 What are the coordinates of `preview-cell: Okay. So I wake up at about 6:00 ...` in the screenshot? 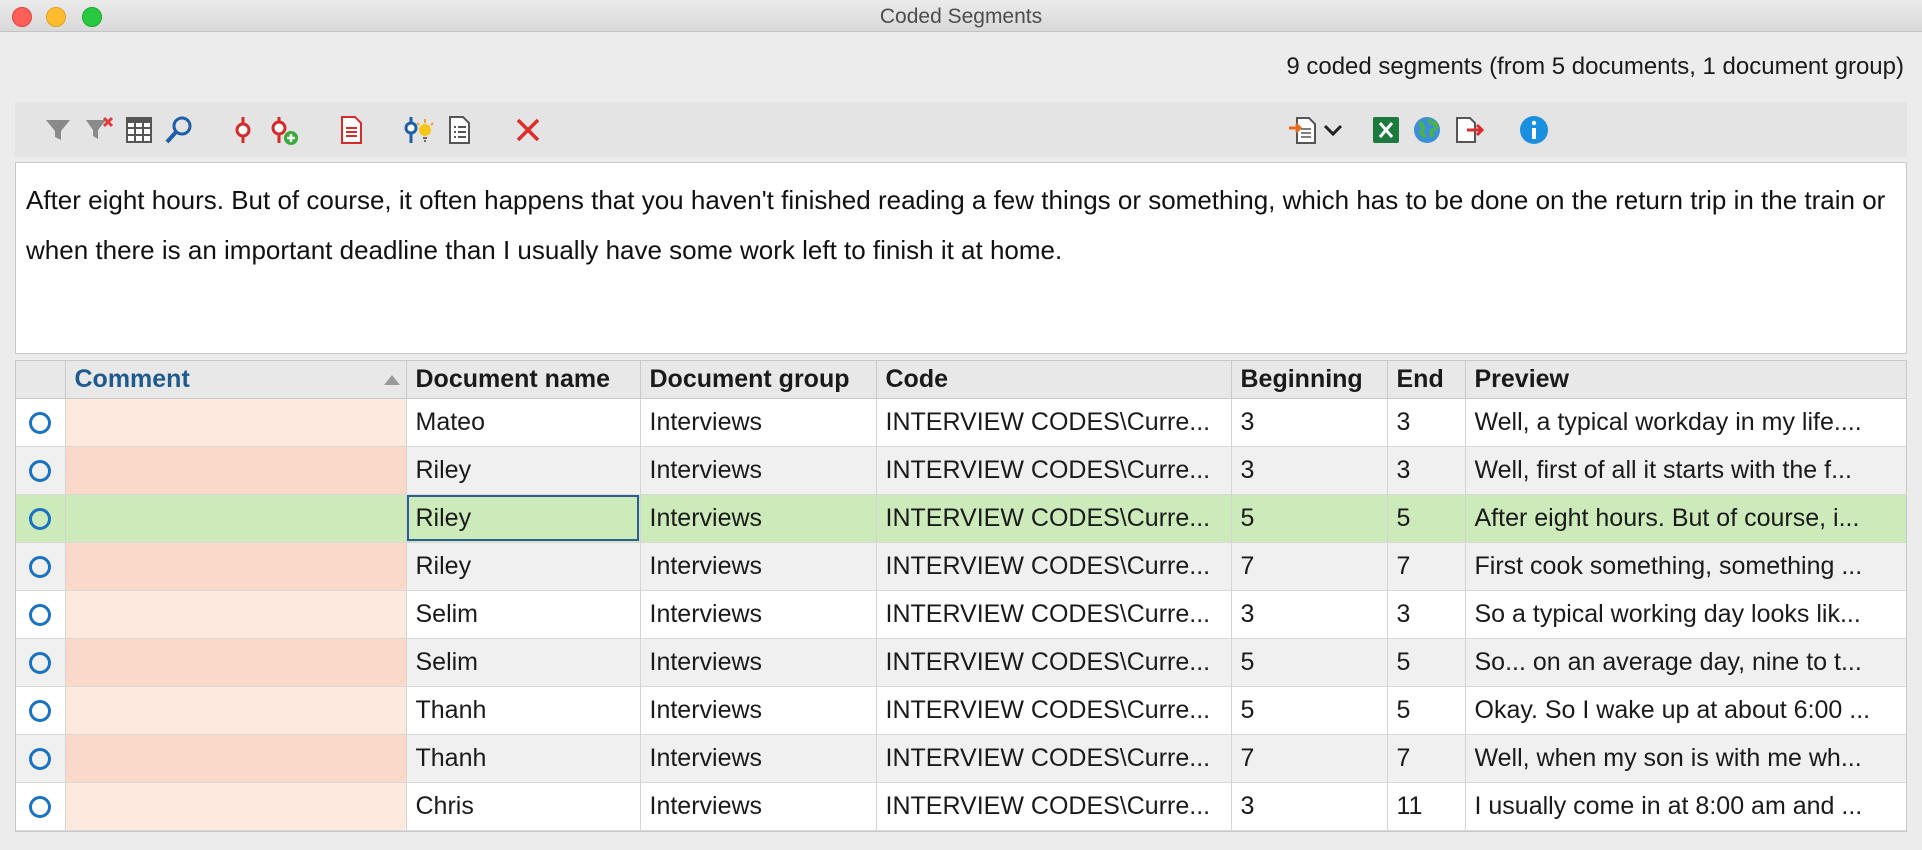 It's located at (1685, 710).